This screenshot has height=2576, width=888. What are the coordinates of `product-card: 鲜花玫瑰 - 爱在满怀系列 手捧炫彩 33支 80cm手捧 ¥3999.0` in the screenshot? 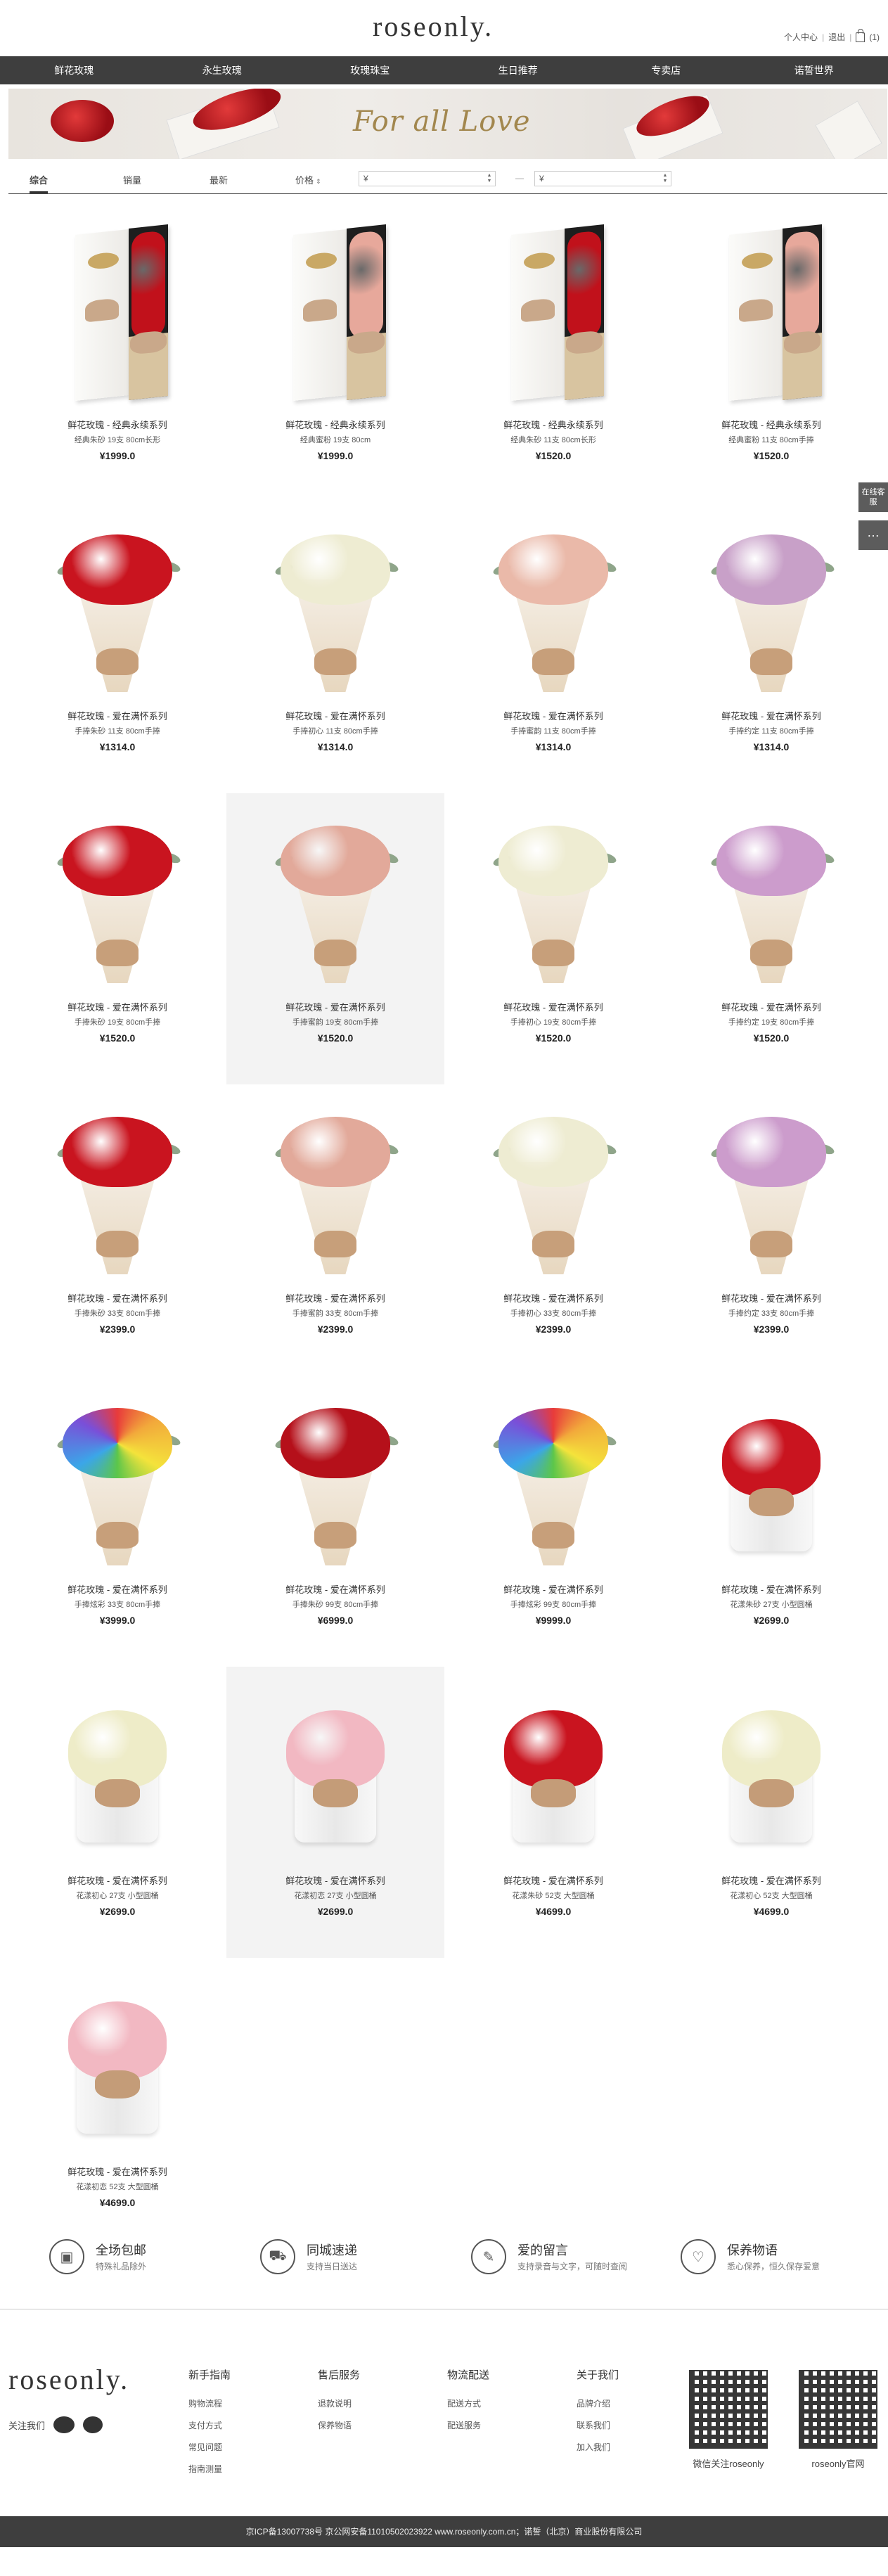 It's located at (117, 1521).